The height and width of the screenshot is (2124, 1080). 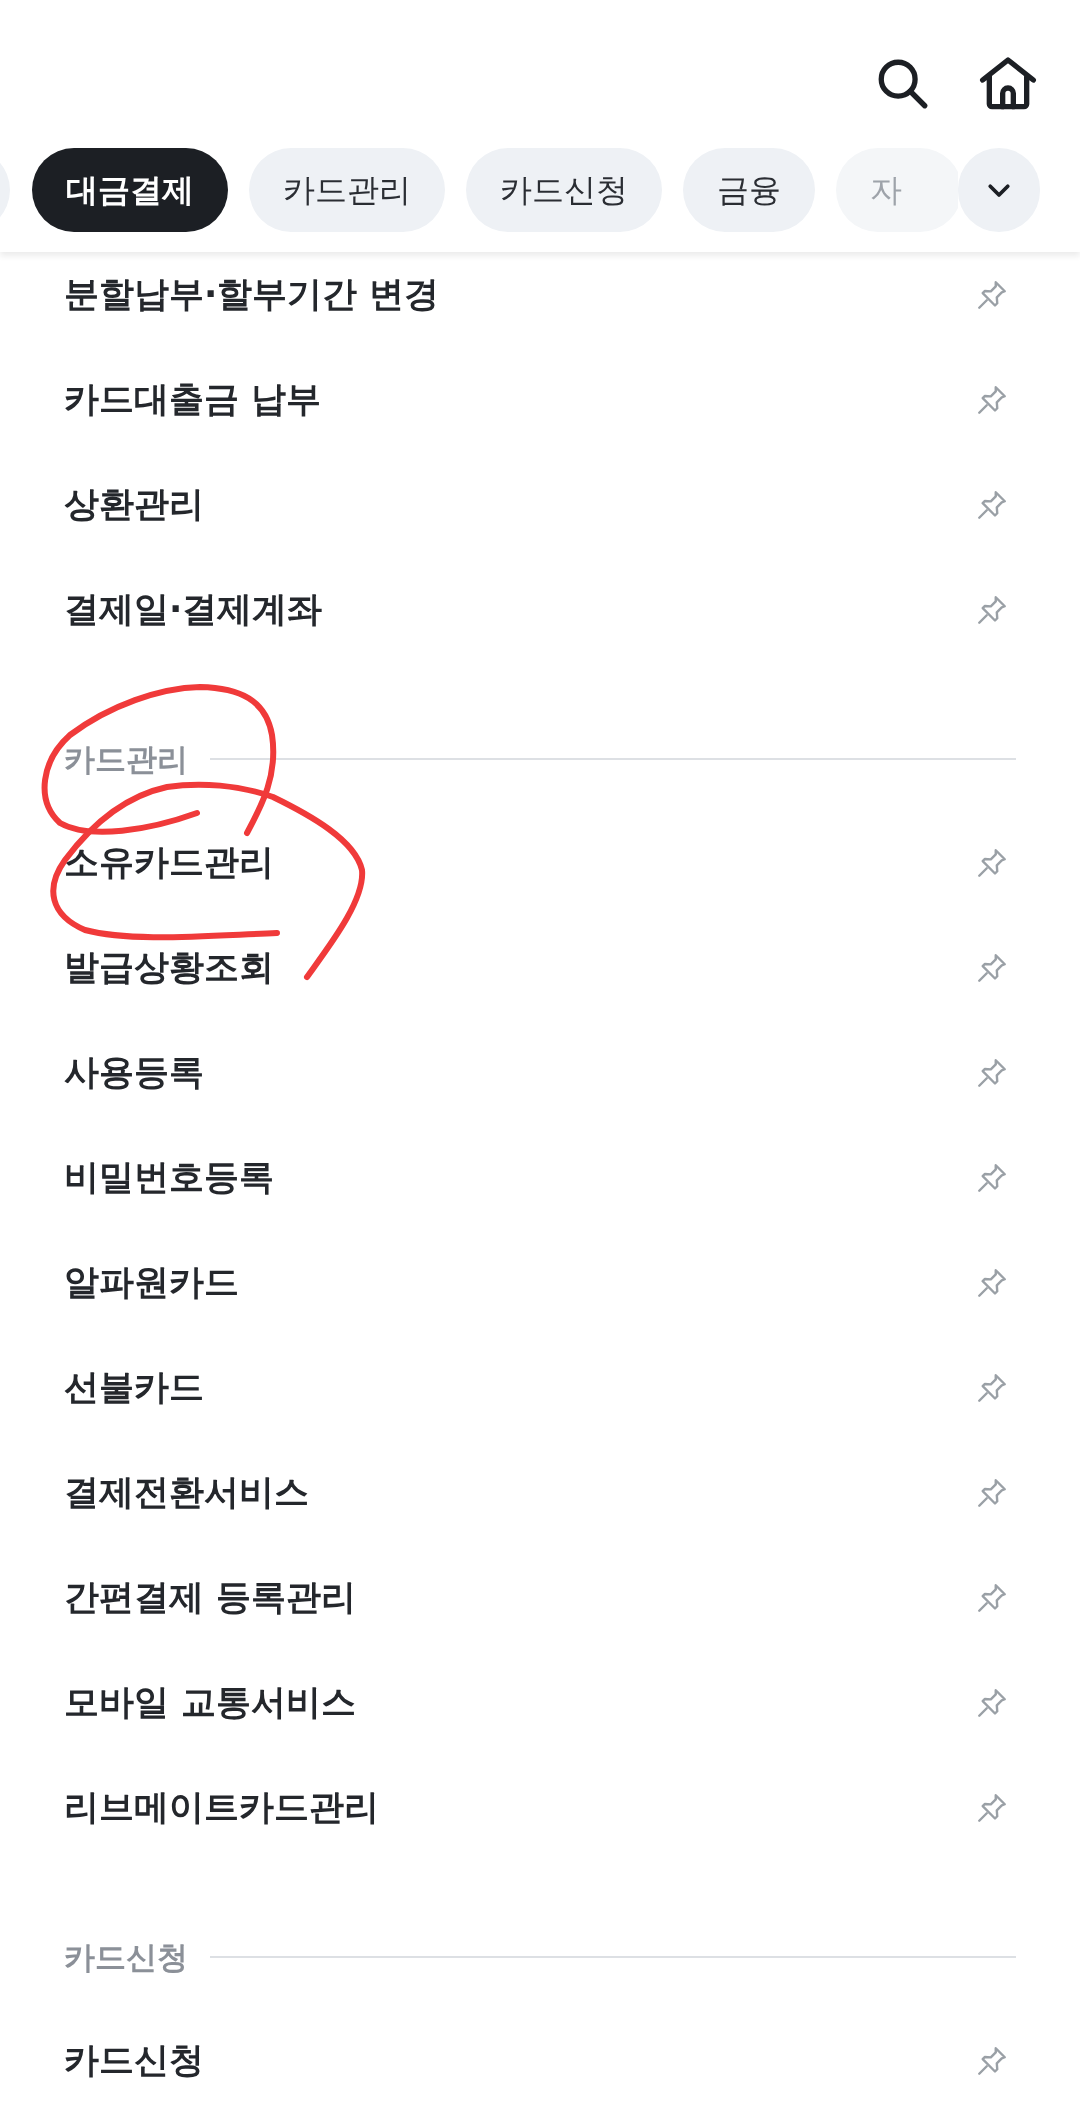 I want to click on menu-item: 사용등록, so click(x=134, y=1072).